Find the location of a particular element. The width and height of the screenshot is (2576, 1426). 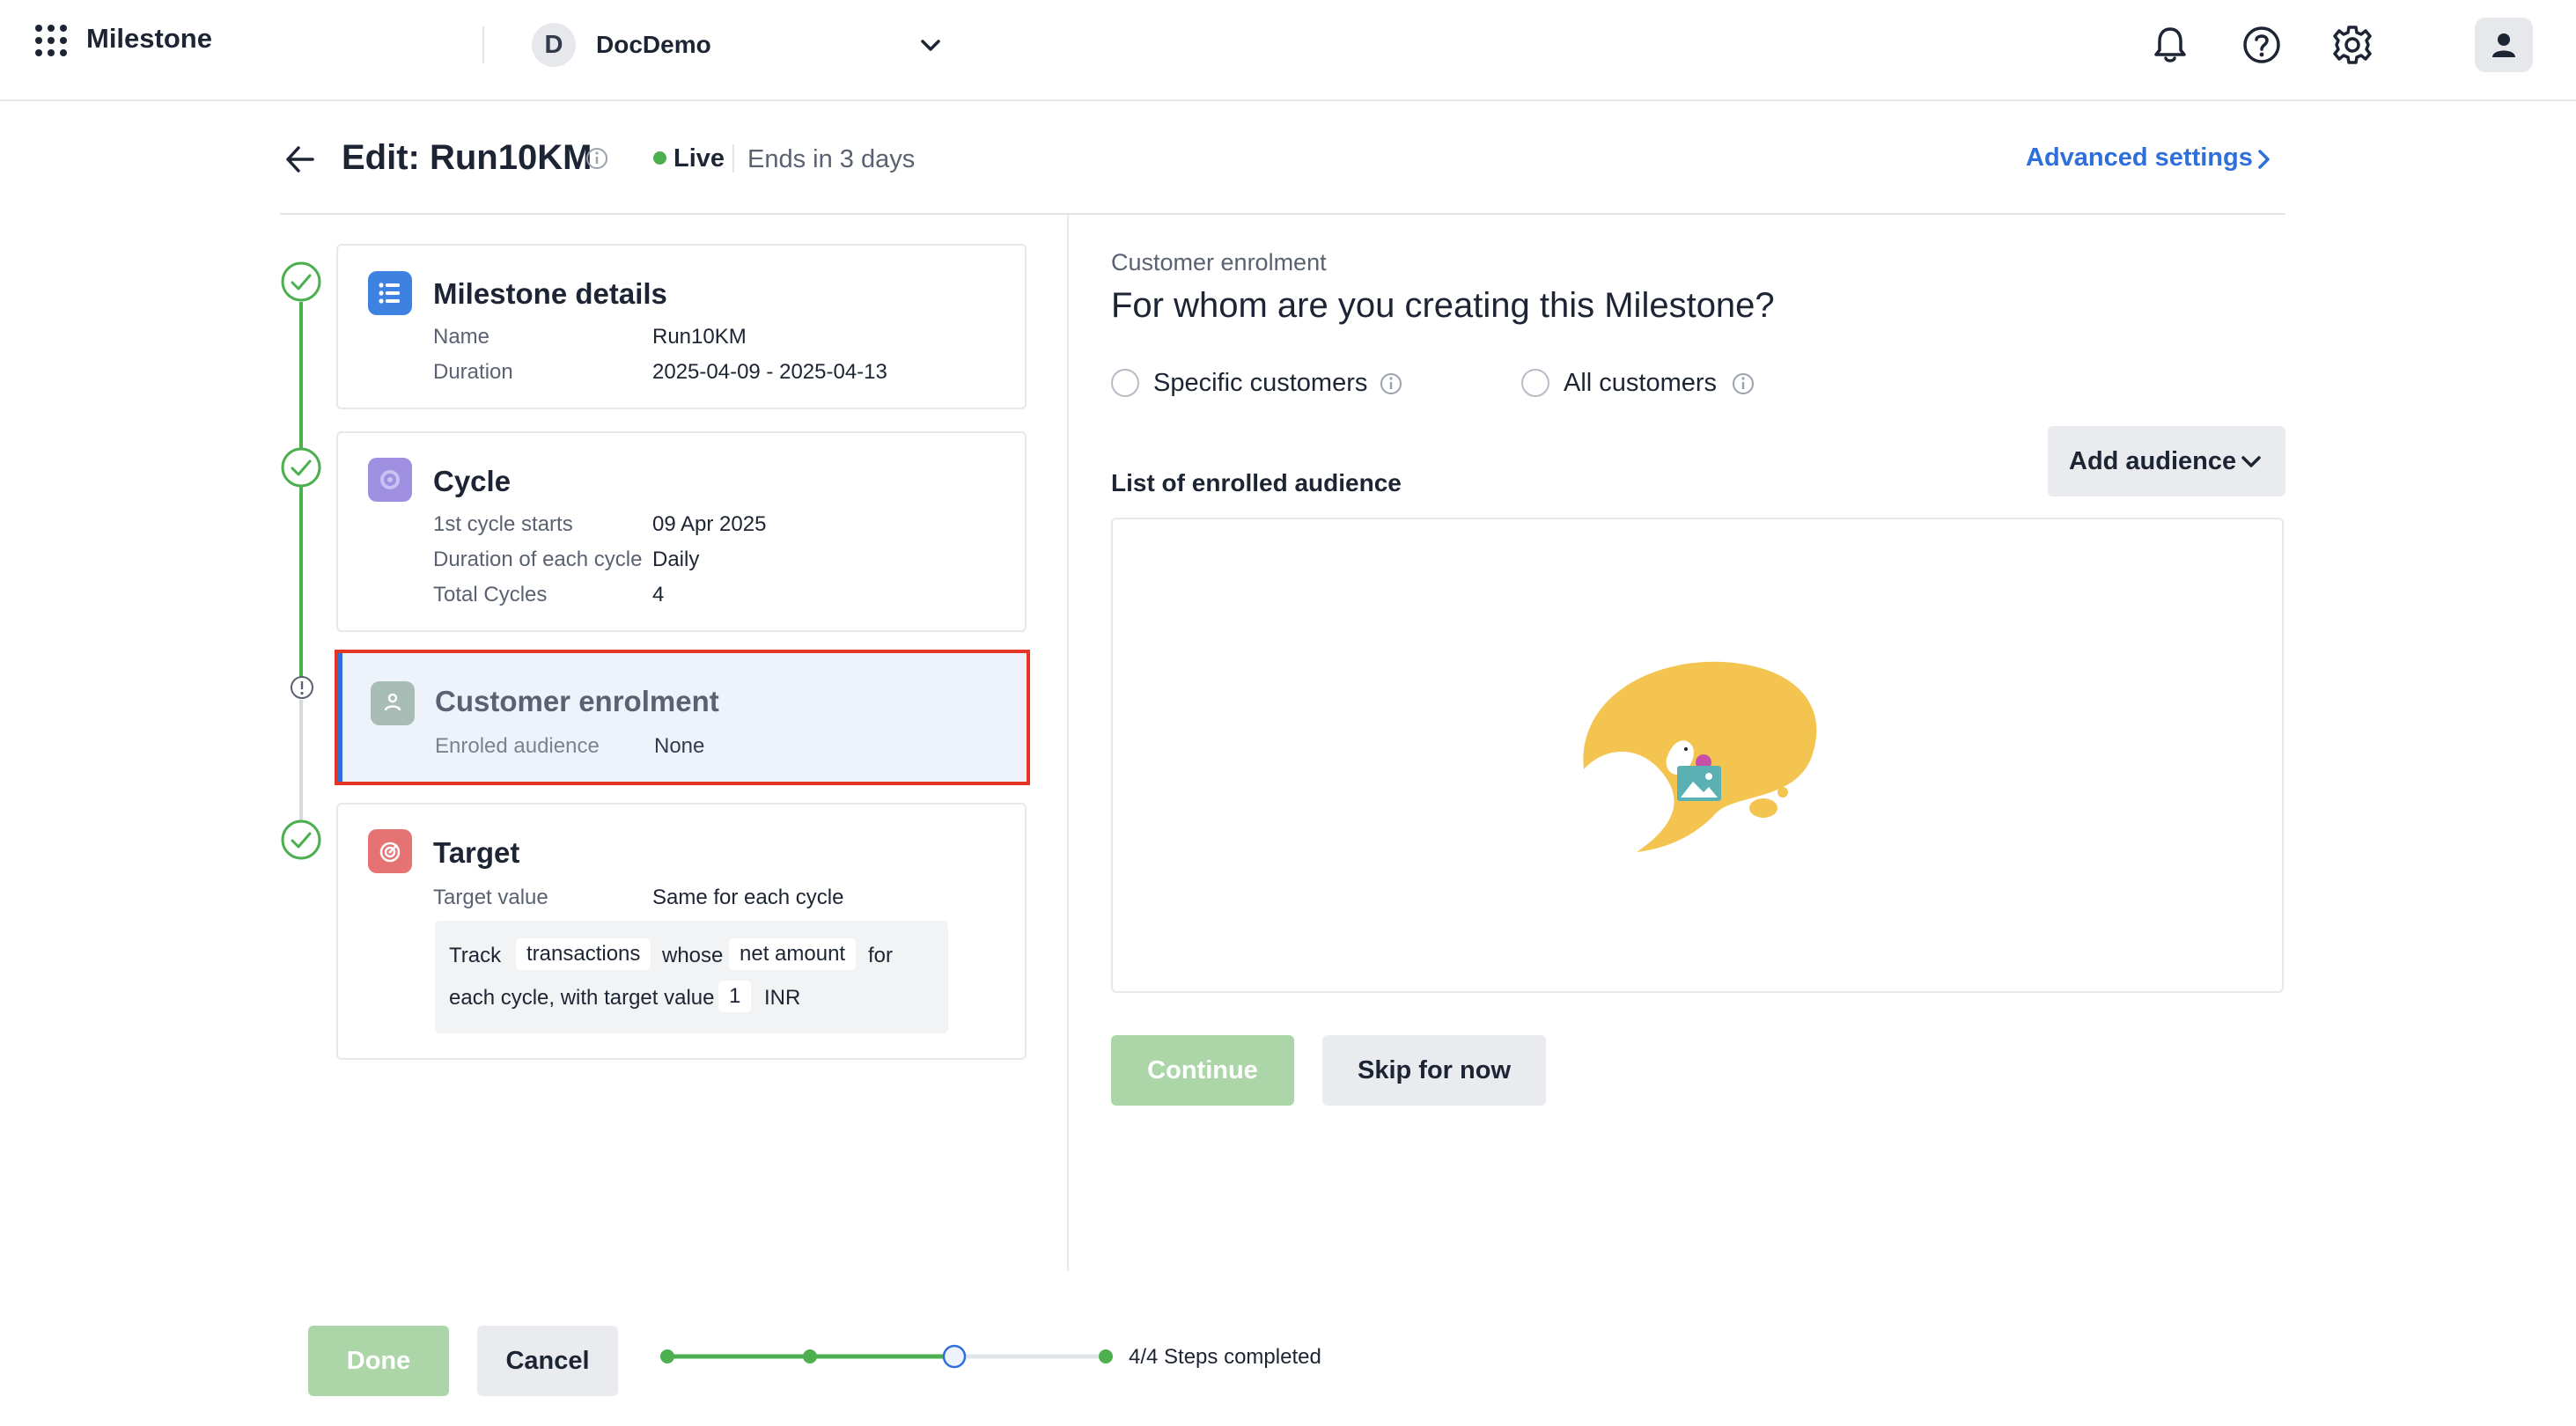

back-arrow-icon is located at coordinates (300, 159).